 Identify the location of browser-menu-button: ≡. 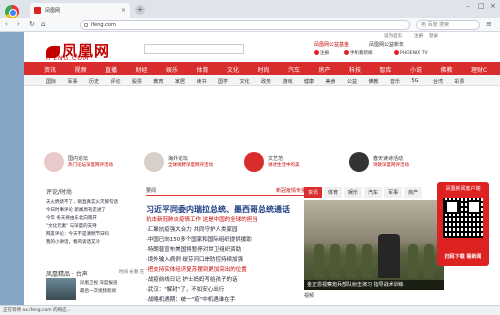
(489, 24).